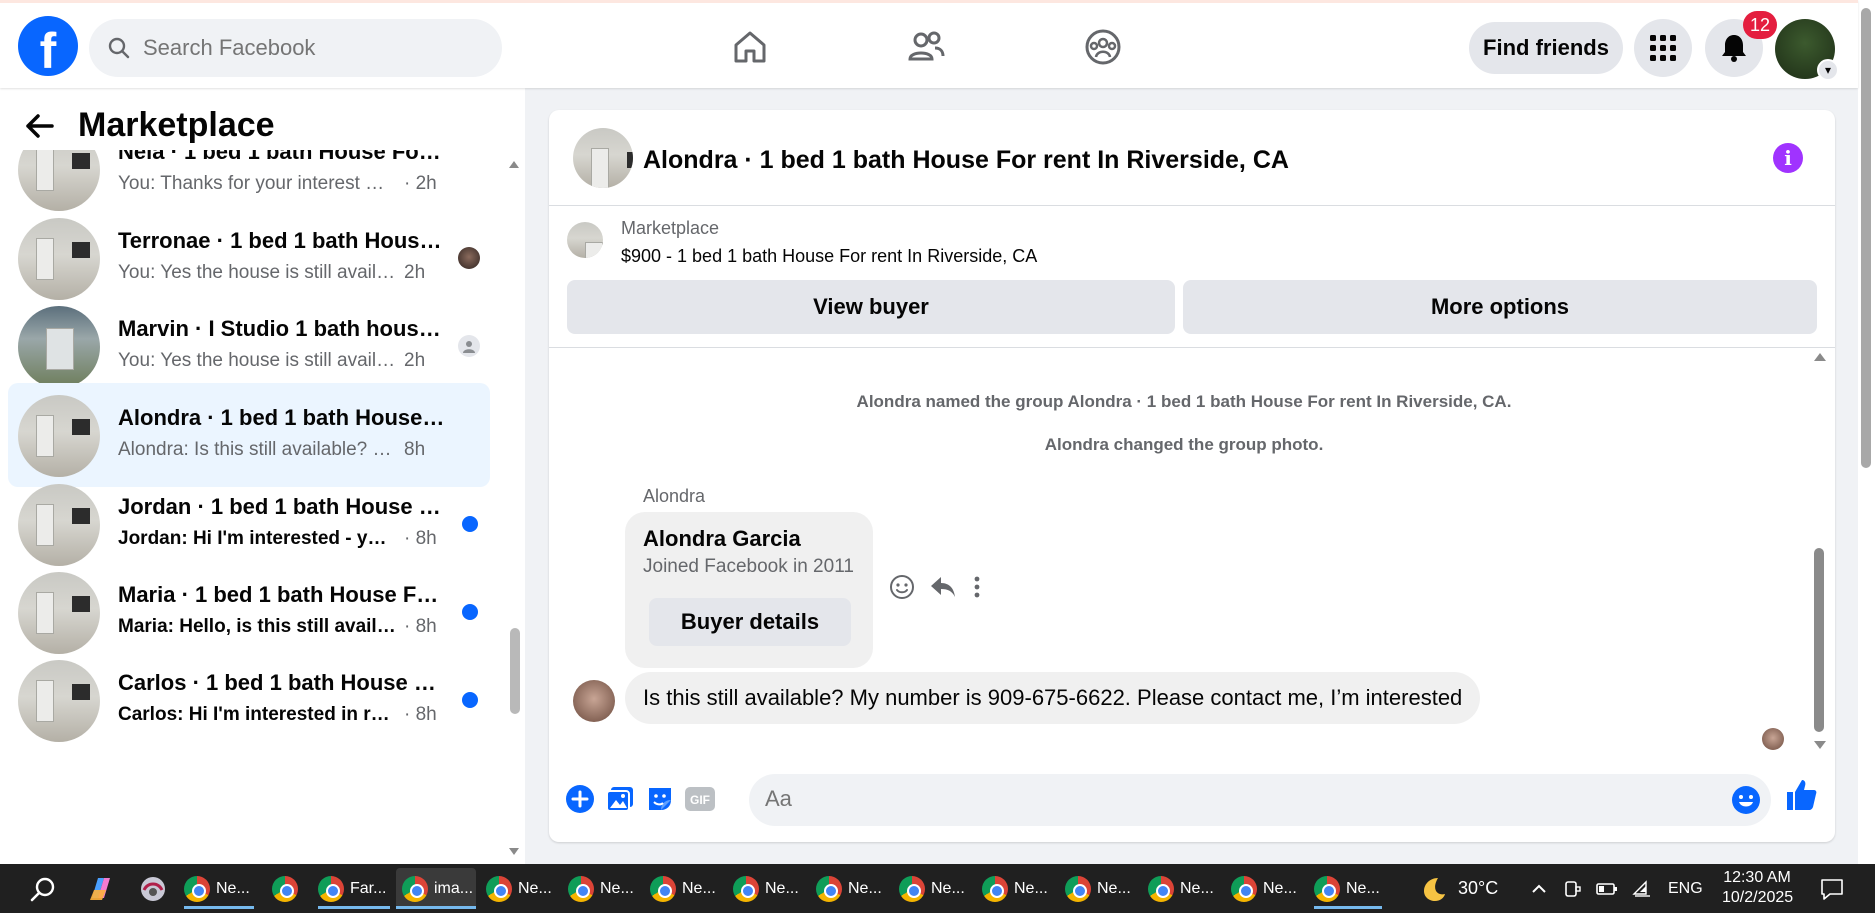 The image size is (1875, 913). Describe the element at coordinates (149, 125) in the screenshot. I see `sidebar-header: Marketplace` at that location.